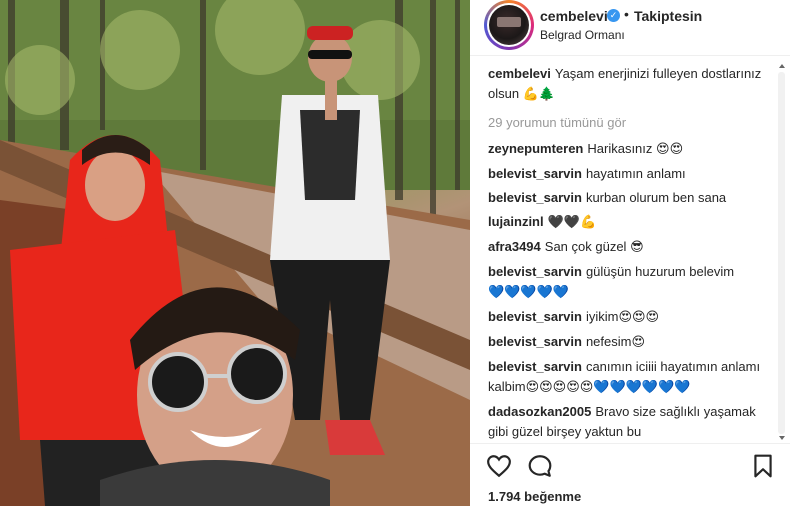  I want to click on comment-item: belevist_sarvin hayatımın anlamı, so click(629, 174).